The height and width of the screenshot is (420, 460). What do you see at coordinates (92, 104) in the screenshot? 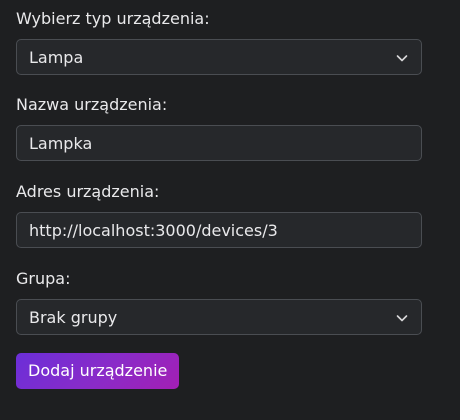
I see `device-name-label: Nazwa urządzenia:` at bounding box center [92, 104].